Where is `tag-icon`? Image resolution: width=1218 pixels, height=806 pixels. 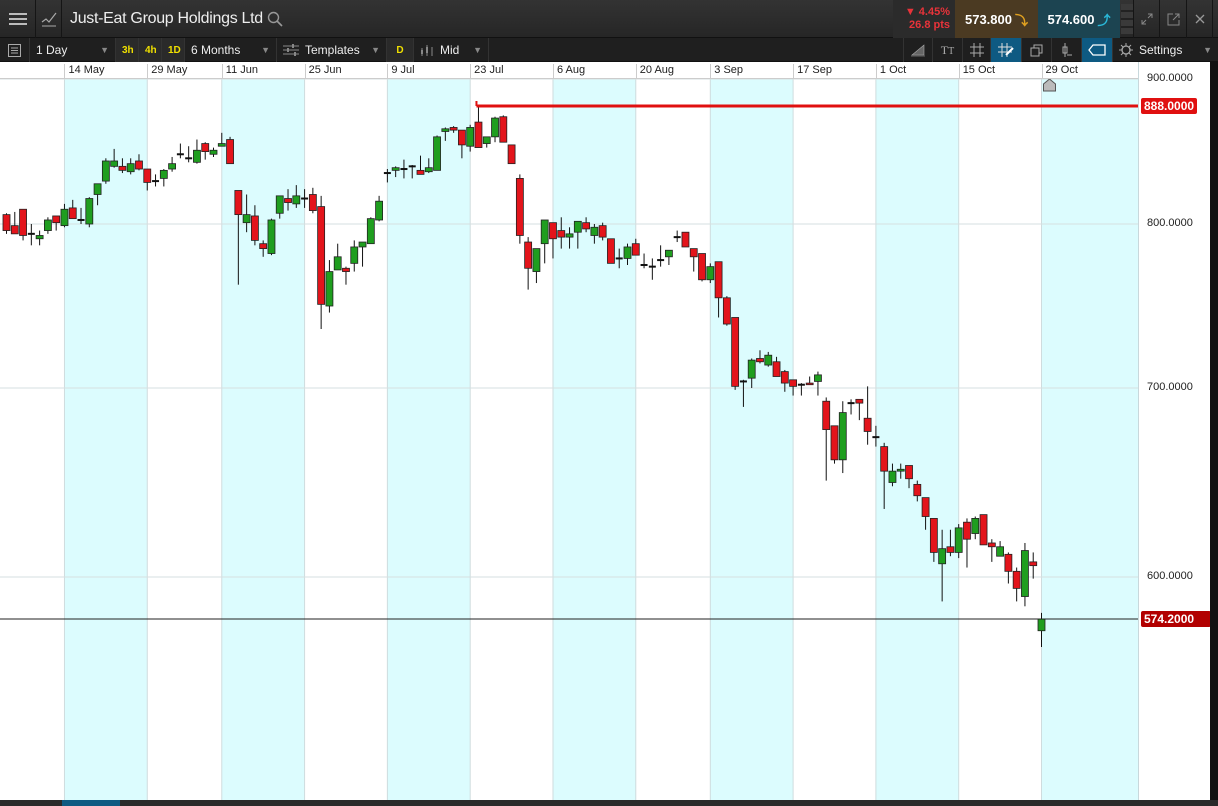
tag-icon is located at coordinates (1097, 50).